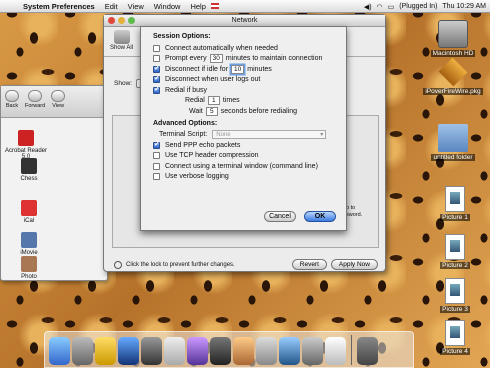 This screenshot has width=490, height=368. Describe the element at coordinates (182, 36) in the screenshot. I see `session-options-heading: Session Options:` at that location.